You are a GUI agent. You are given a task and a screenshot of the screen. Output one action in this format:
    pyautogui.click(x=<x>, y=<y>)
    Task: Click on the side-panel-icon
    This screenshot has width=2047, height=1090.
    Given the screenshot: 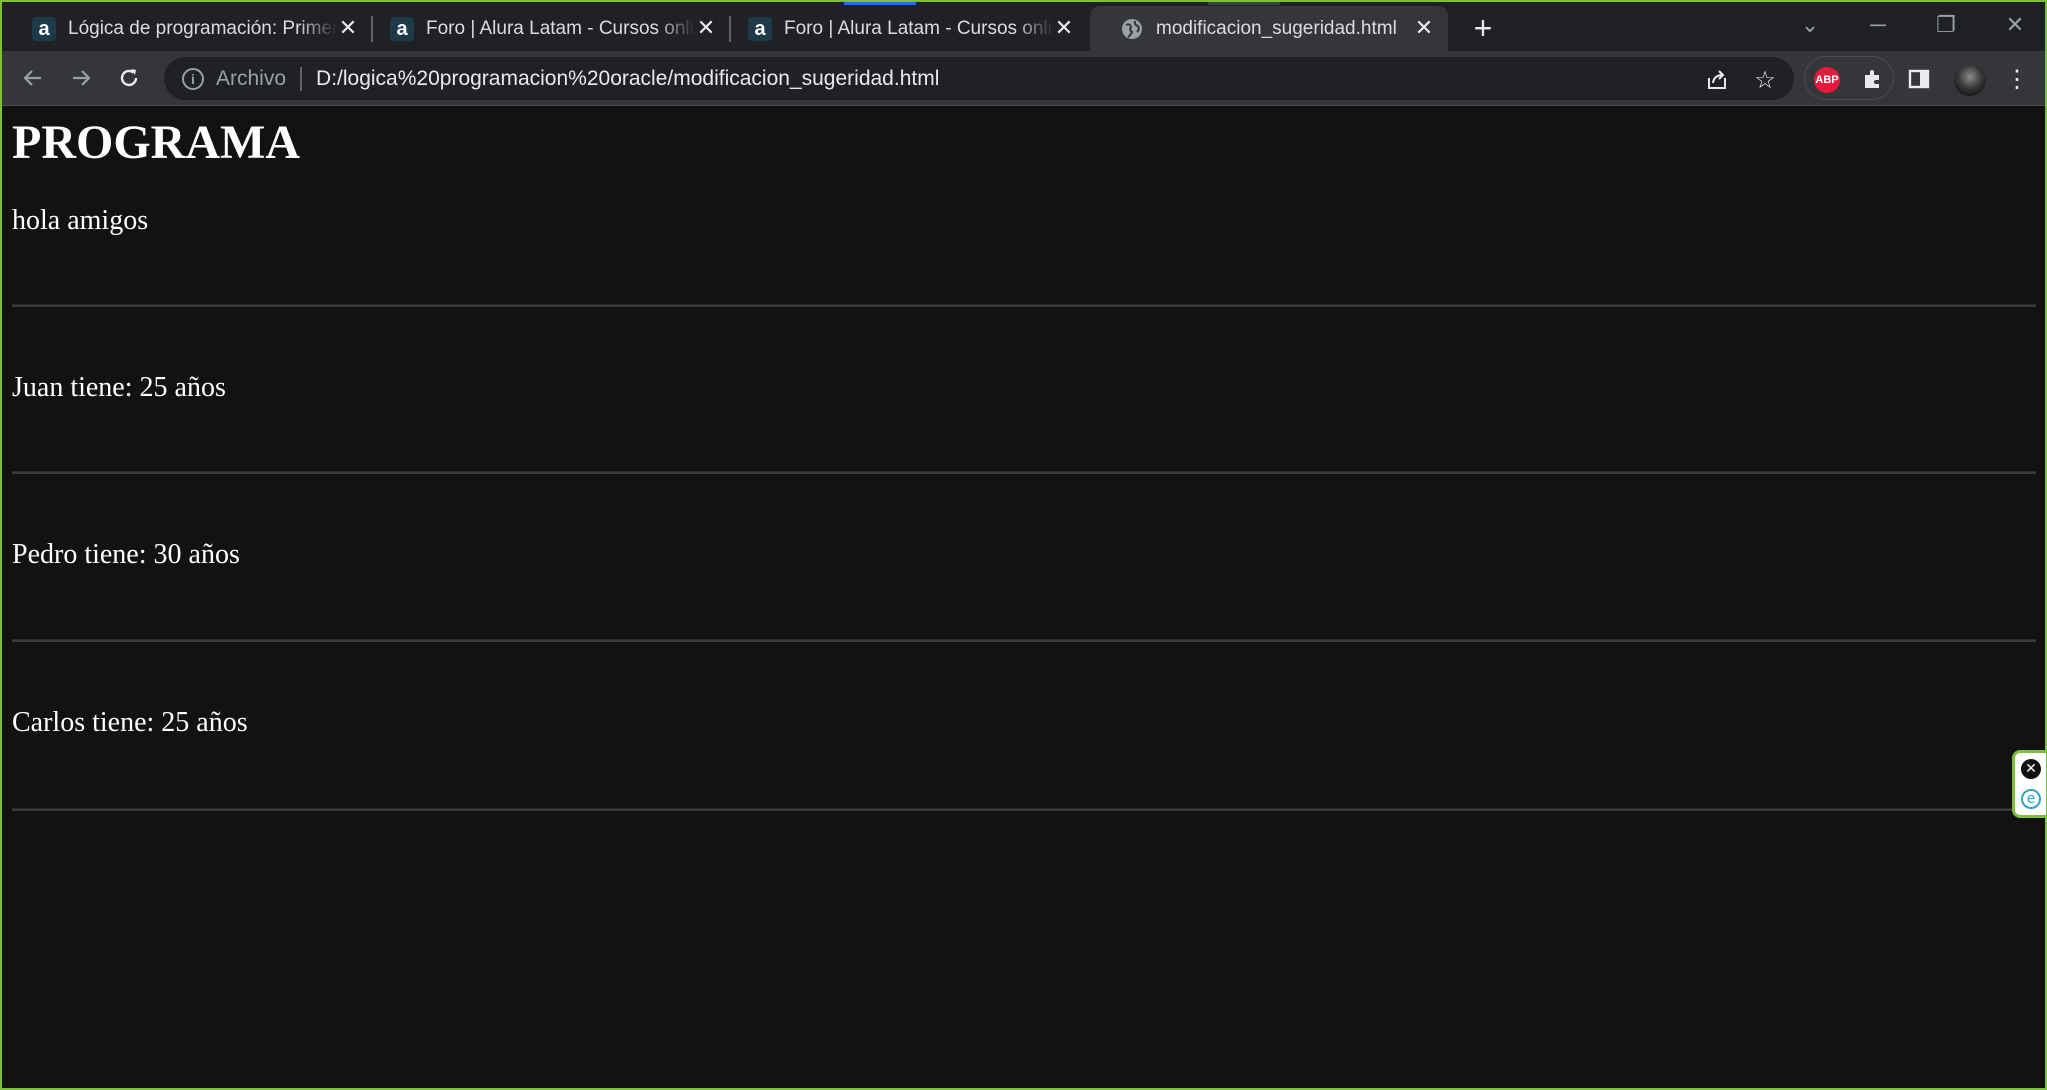 What is the action you would take?
    pyautogui.click(x=1919, y=79)
    